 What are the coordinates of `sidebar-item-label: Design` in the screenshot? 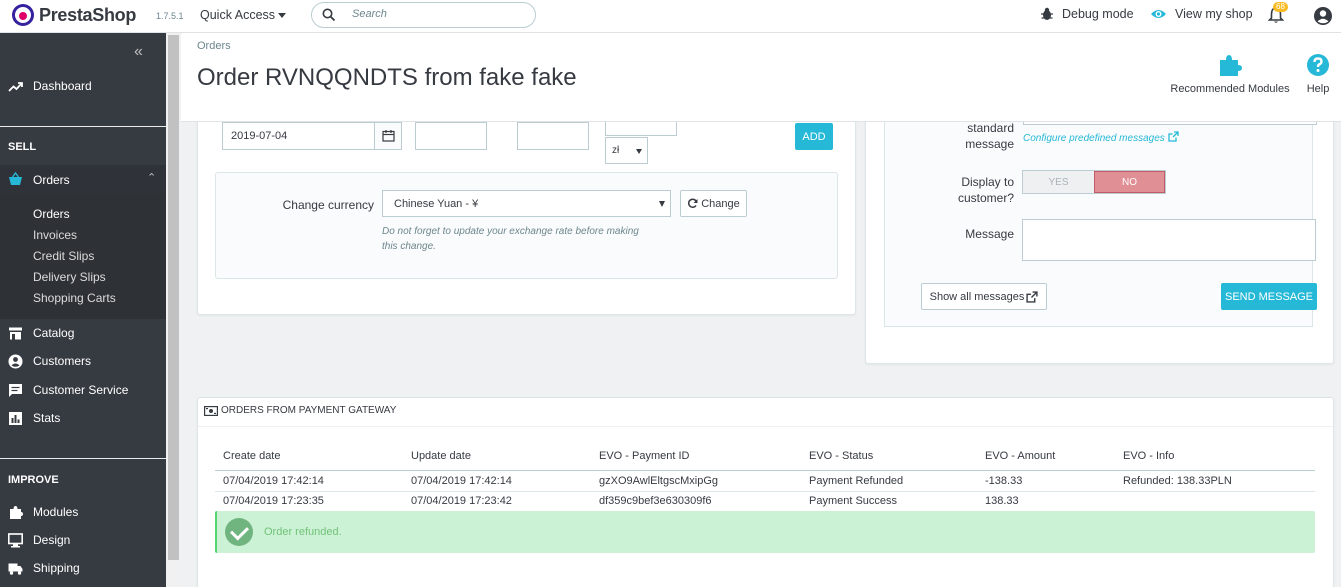 It's located at (52, 540).